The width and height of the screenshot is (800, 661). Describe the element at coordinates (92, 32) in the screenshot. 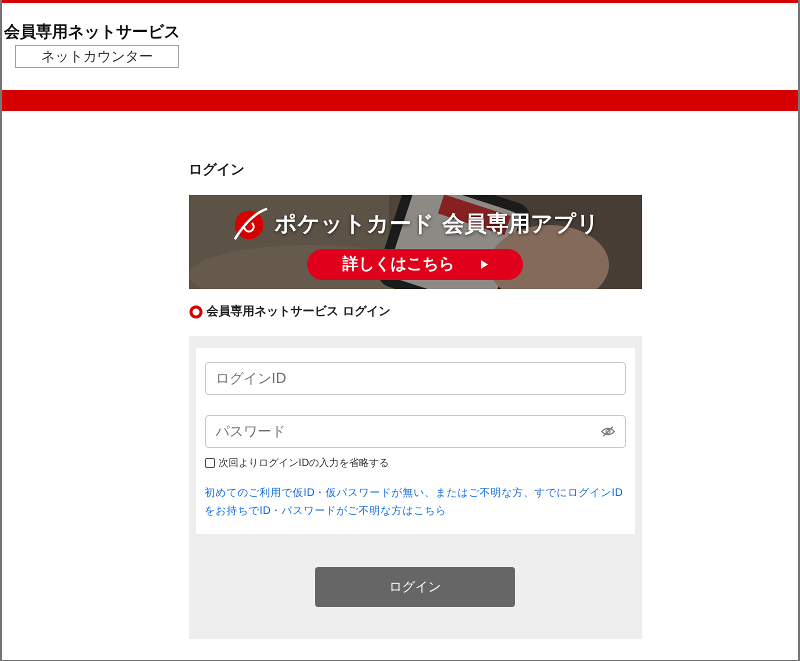

I see `site-title: 会員専用ネットサービス` at that location.